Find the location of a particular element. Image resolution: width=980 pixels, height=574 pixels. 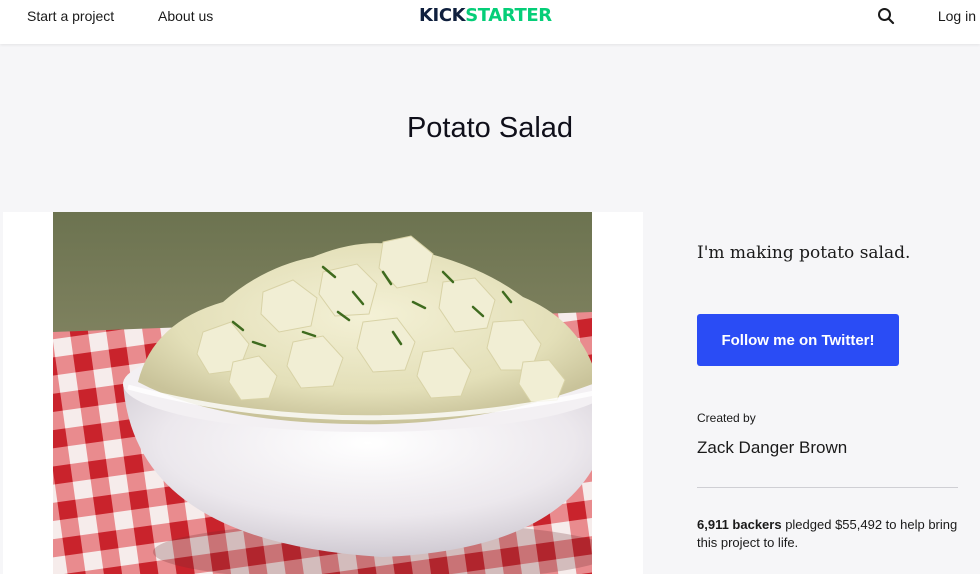

kickstarter-logo: KICKSTARTER is located at coordinates (485, 16).